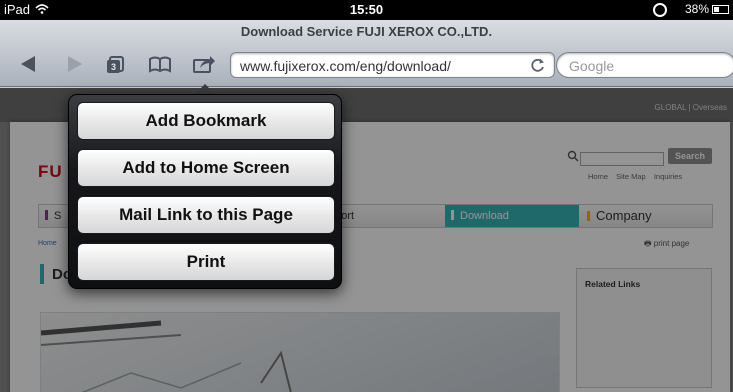 Image resolution: width=733 pixels, height=392 pixels. Describe the element at coordinates (538, 65) in the screenshot. I see `reload-icon` at that location.